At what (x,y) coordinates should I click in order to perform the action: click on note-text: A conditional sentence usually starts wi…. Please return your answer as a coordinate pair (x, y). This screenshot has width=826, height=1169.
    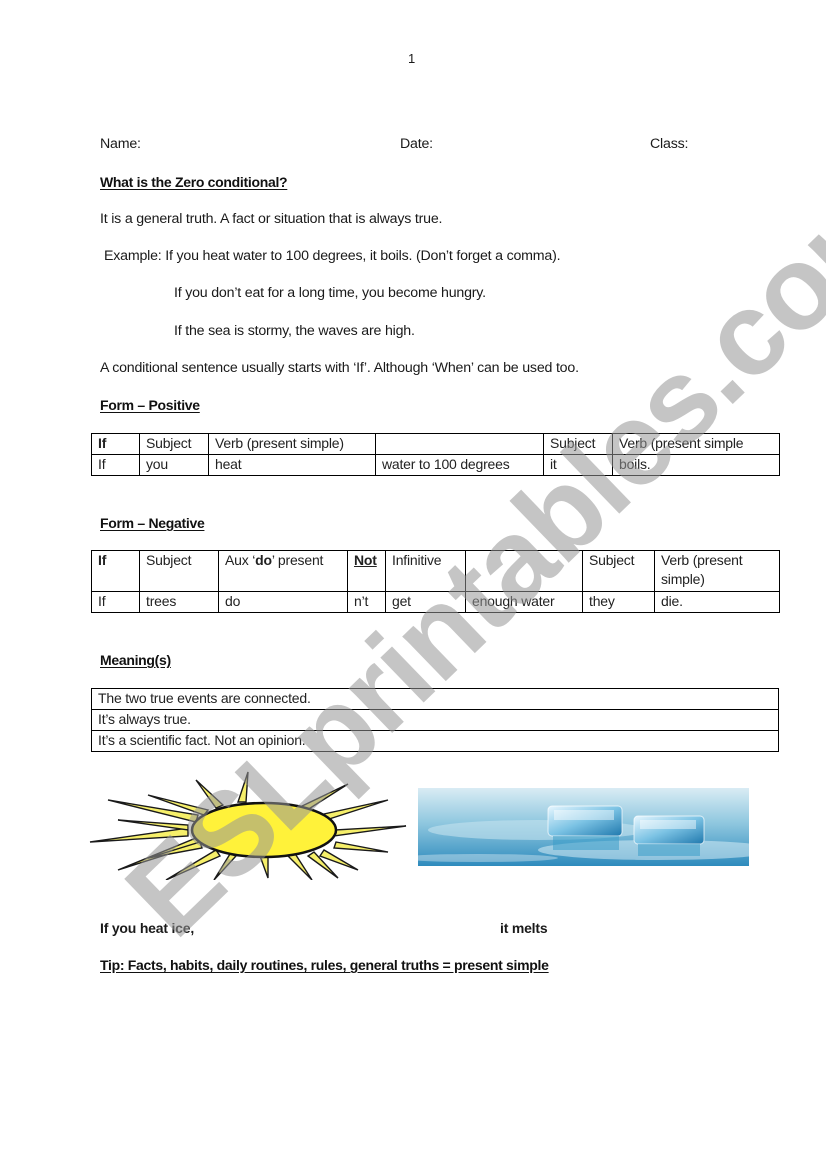
    Looking at the image, I should click on (339, 368).